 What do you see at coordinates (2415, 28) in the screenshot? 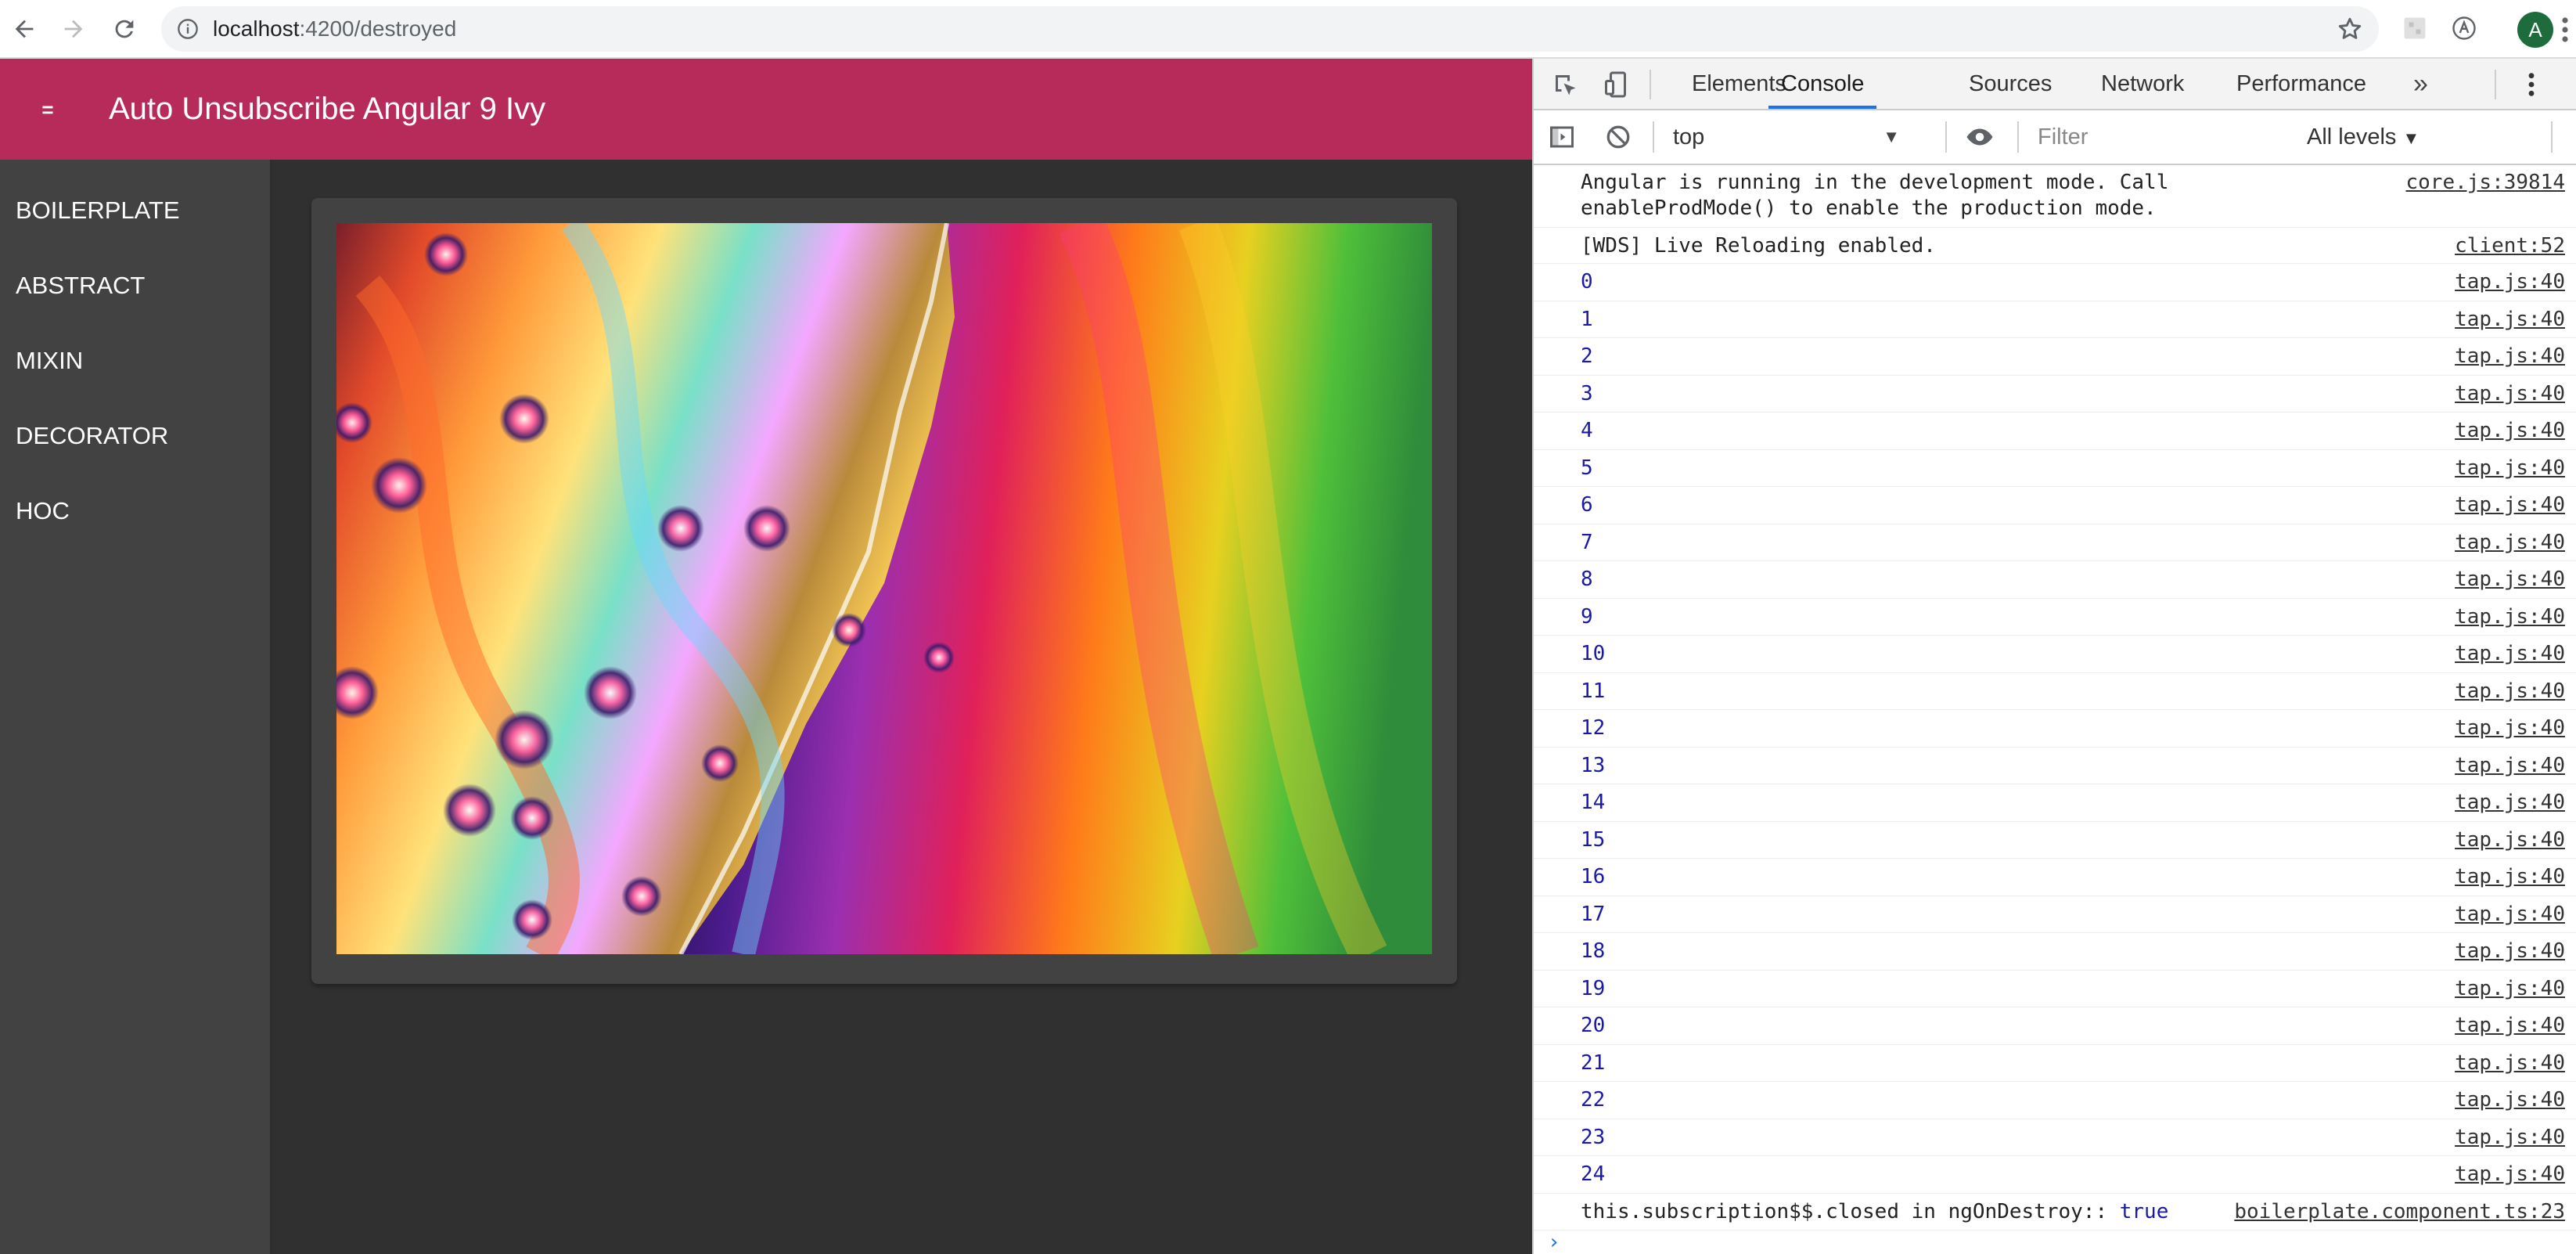
I see `extension-icon` at bounding box center [2415, 28].